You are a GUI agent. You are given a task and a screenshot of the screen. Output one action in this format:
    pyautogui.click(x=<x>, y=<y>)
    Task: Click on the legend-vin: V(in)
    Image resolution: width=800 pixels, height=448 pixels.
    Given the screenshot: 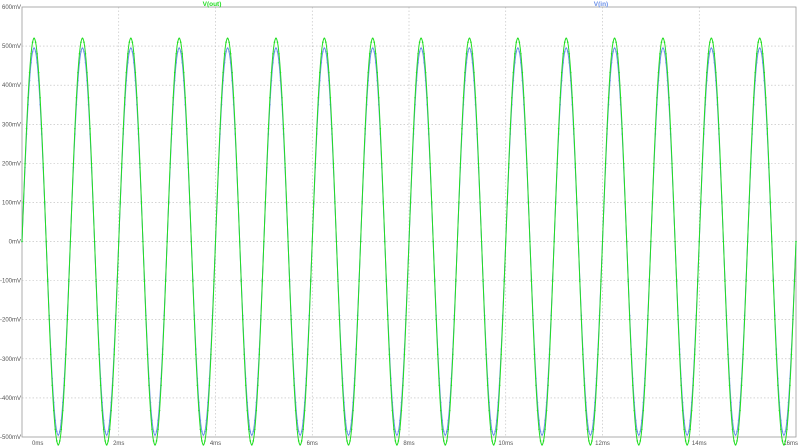 What is the action you would take?
    pyautogui.click(x=601, y=4)
    